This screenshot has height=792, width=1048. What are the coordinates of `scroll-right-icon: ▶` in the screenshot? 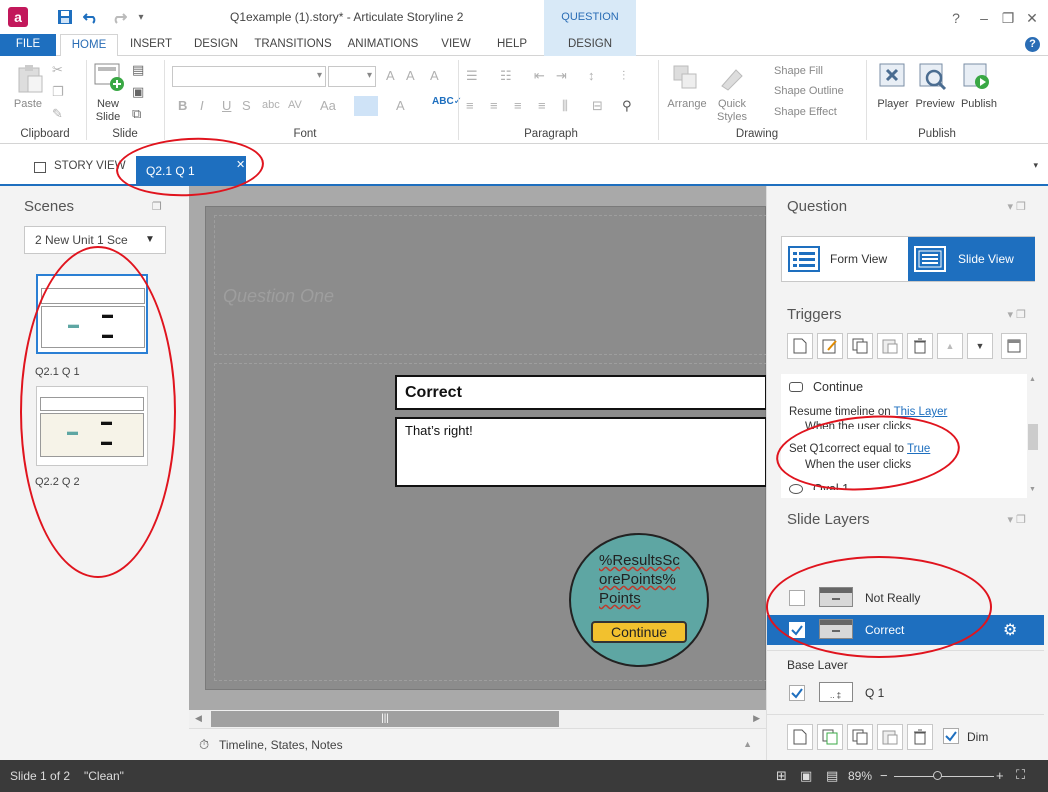 It's located at (756, 718).